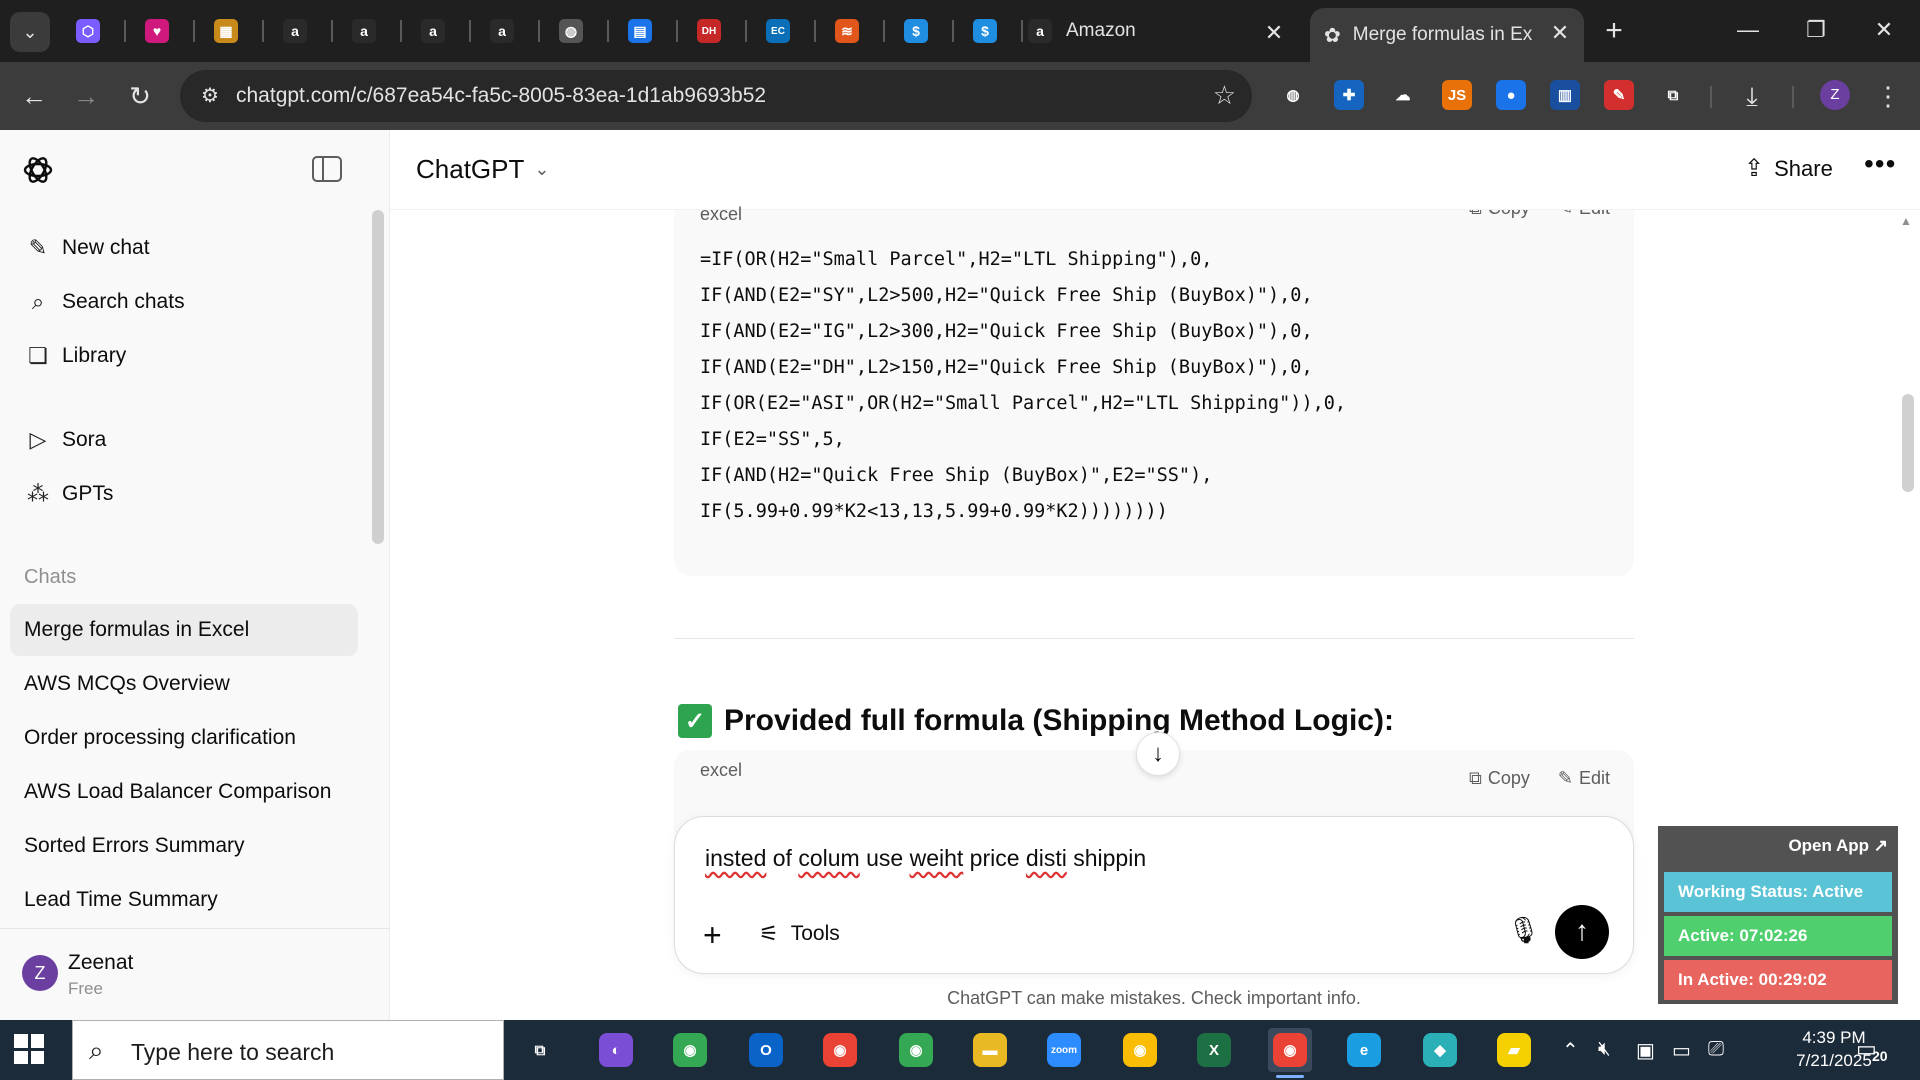 The width and height of the screenshot is (1920, 1080). What do you see at coordinates (1888, 96) in the screenshot?
I see `menu-kebab-icon: ⋮` at bounding box center [1888, 96].